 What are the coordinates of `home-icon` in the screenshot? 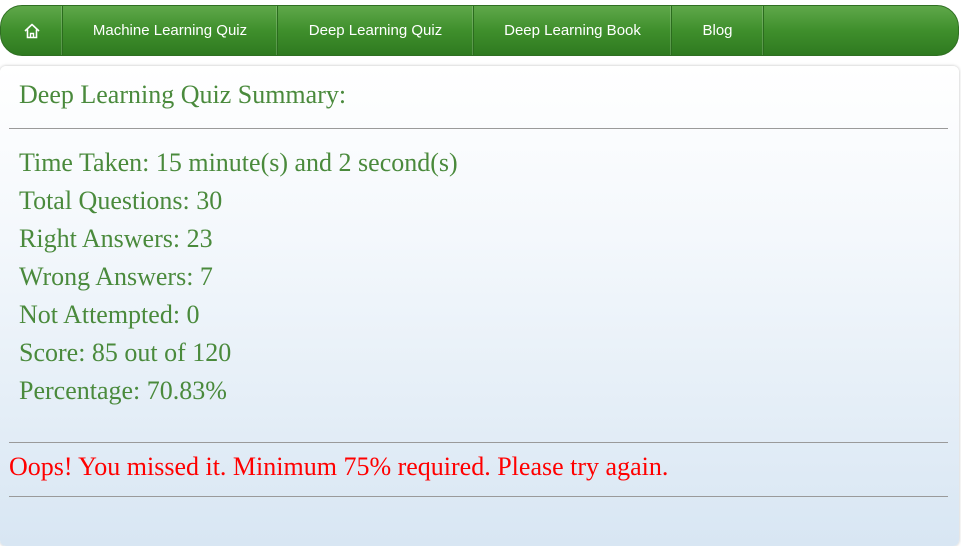 It's located at (32, 31).